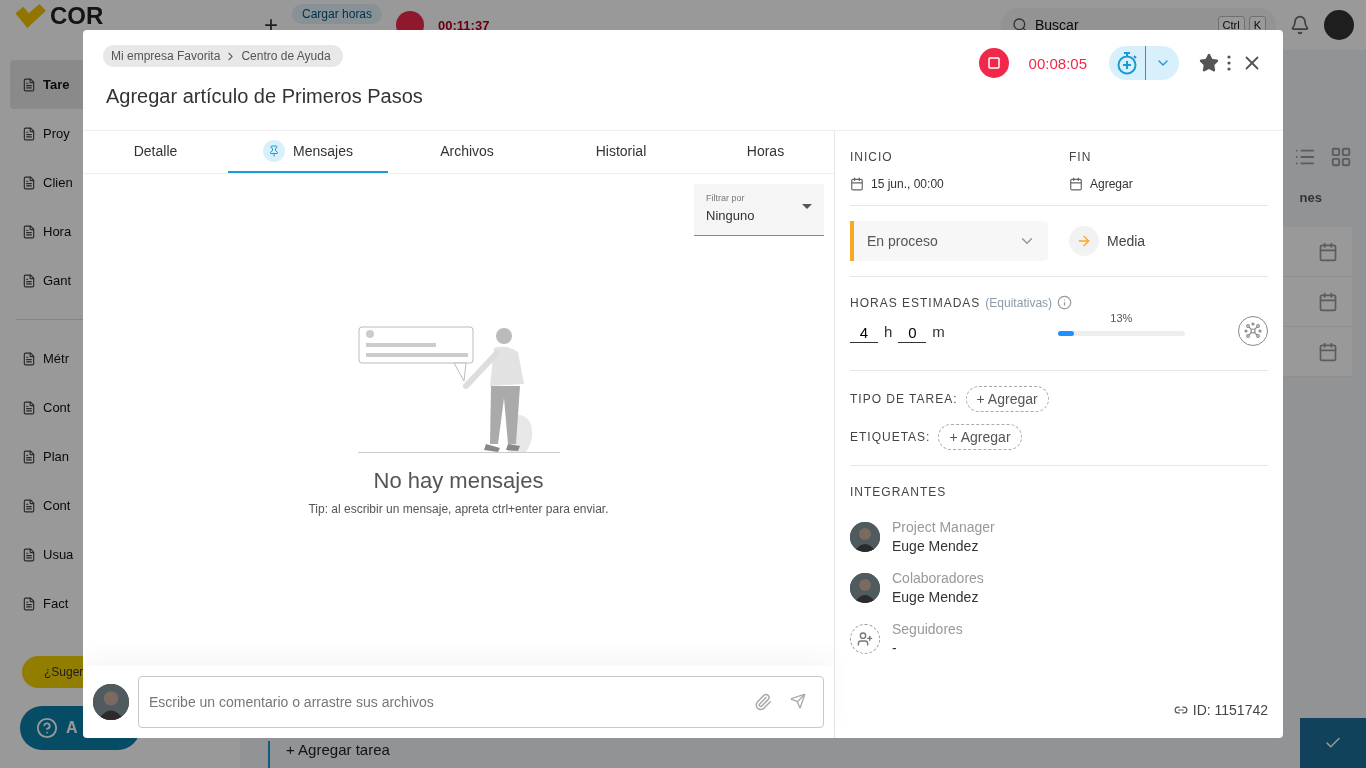  I want to click on start-label: INICIO, so click(871, 157).